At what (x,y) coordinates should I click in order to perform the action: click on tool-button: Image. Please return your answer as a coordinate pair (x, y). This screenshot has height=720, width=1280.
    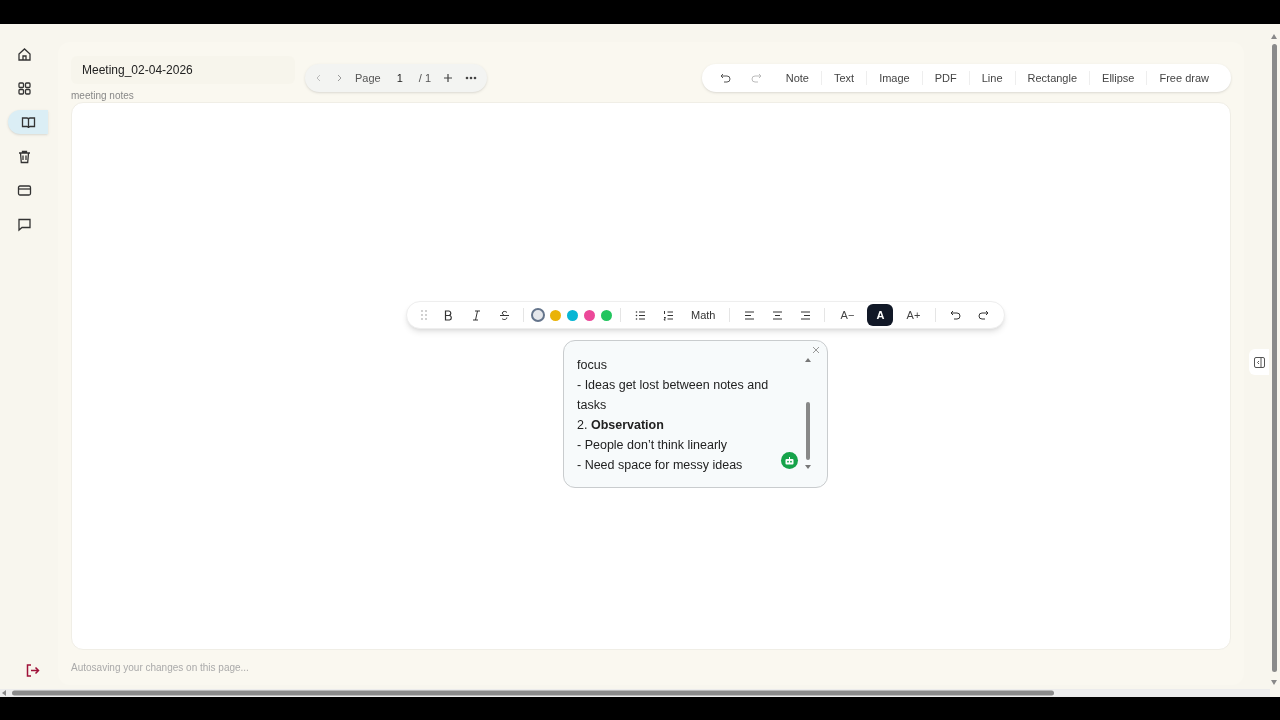
    Looking at the image, I should click on (894, 78).